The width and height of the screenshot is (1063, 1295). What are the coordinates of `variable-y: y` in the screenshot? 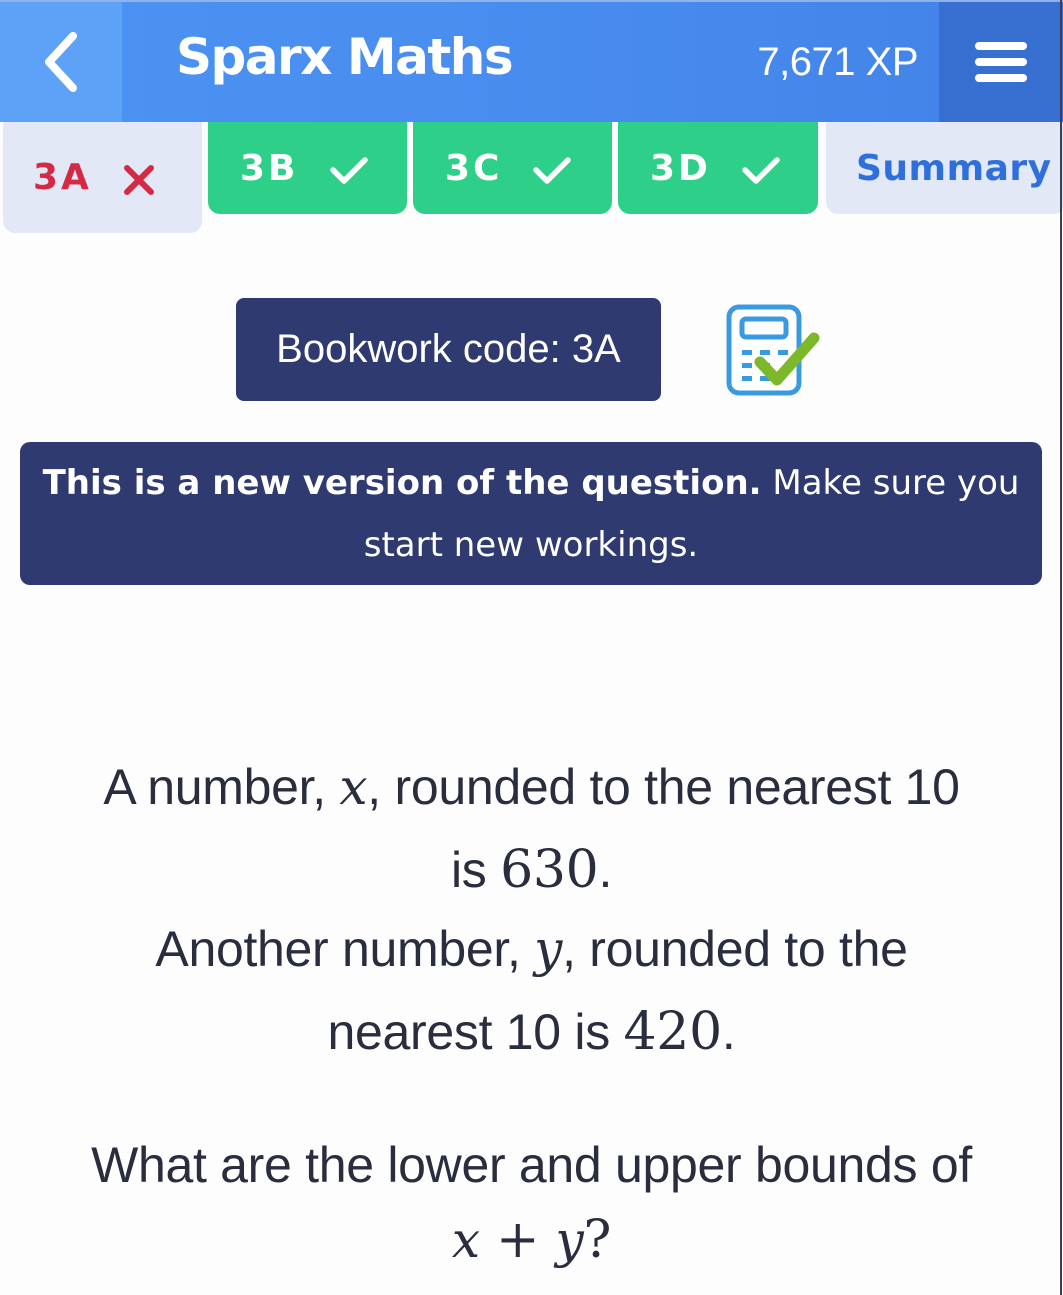 It's located at (548, 949).